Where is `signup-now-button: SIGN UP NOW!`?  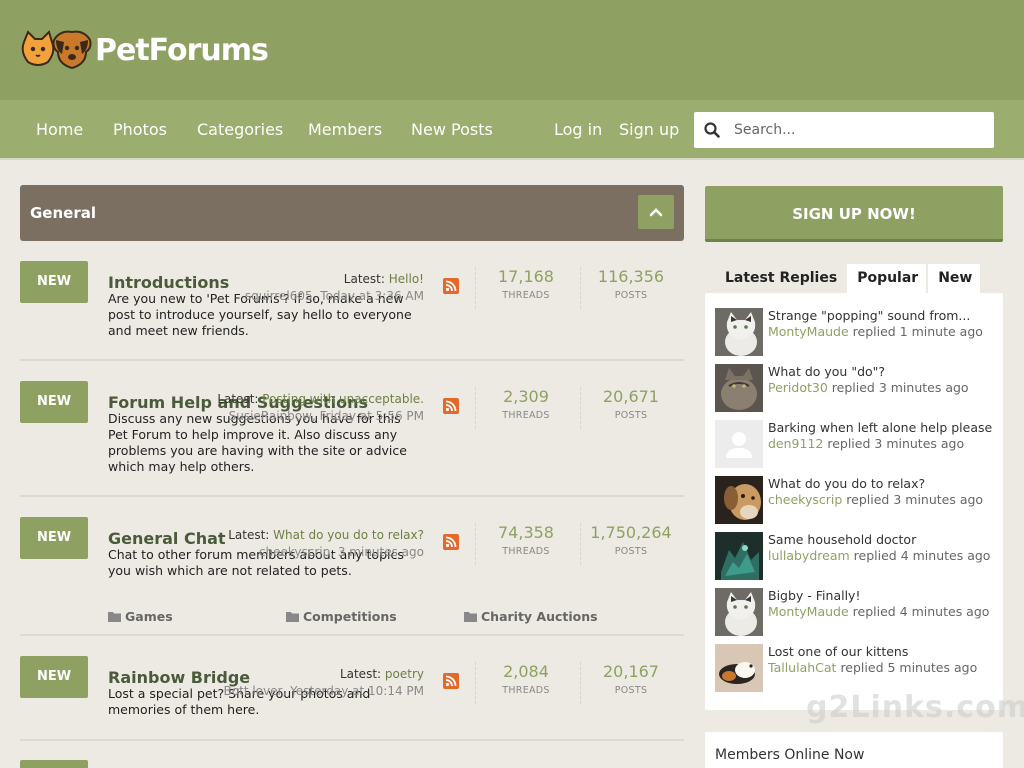
signup-now-button: SIGN UP NOW! is located at coordinates (854, 214).